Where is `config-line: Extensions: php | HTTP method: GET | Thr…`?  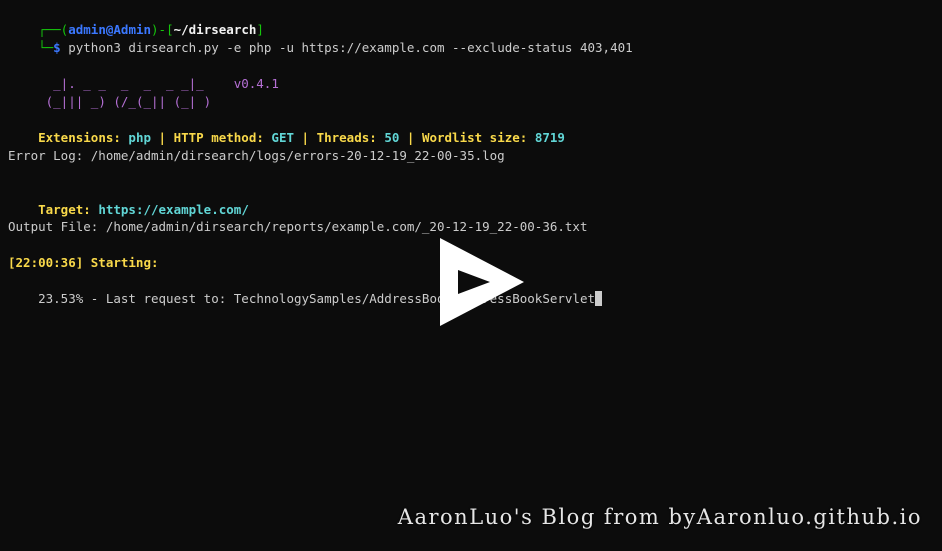 config-line: Extensions: php | HTTP method: GET | Thr… is located at coordinates (286, 128).